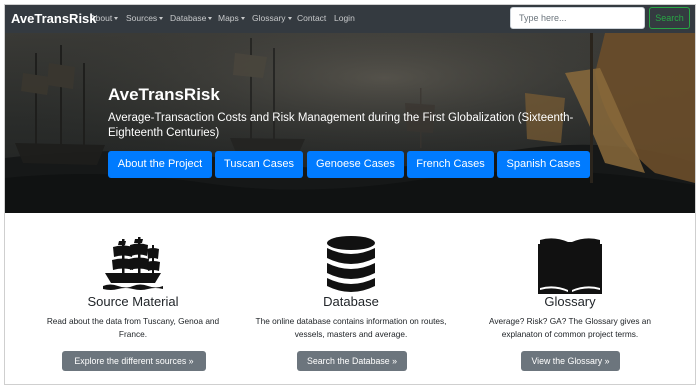 This screenshot has height=389, width=700. Describe the element at coordinates (104, 18) in the screenshot. I see `nav-item-about: About` at that location.